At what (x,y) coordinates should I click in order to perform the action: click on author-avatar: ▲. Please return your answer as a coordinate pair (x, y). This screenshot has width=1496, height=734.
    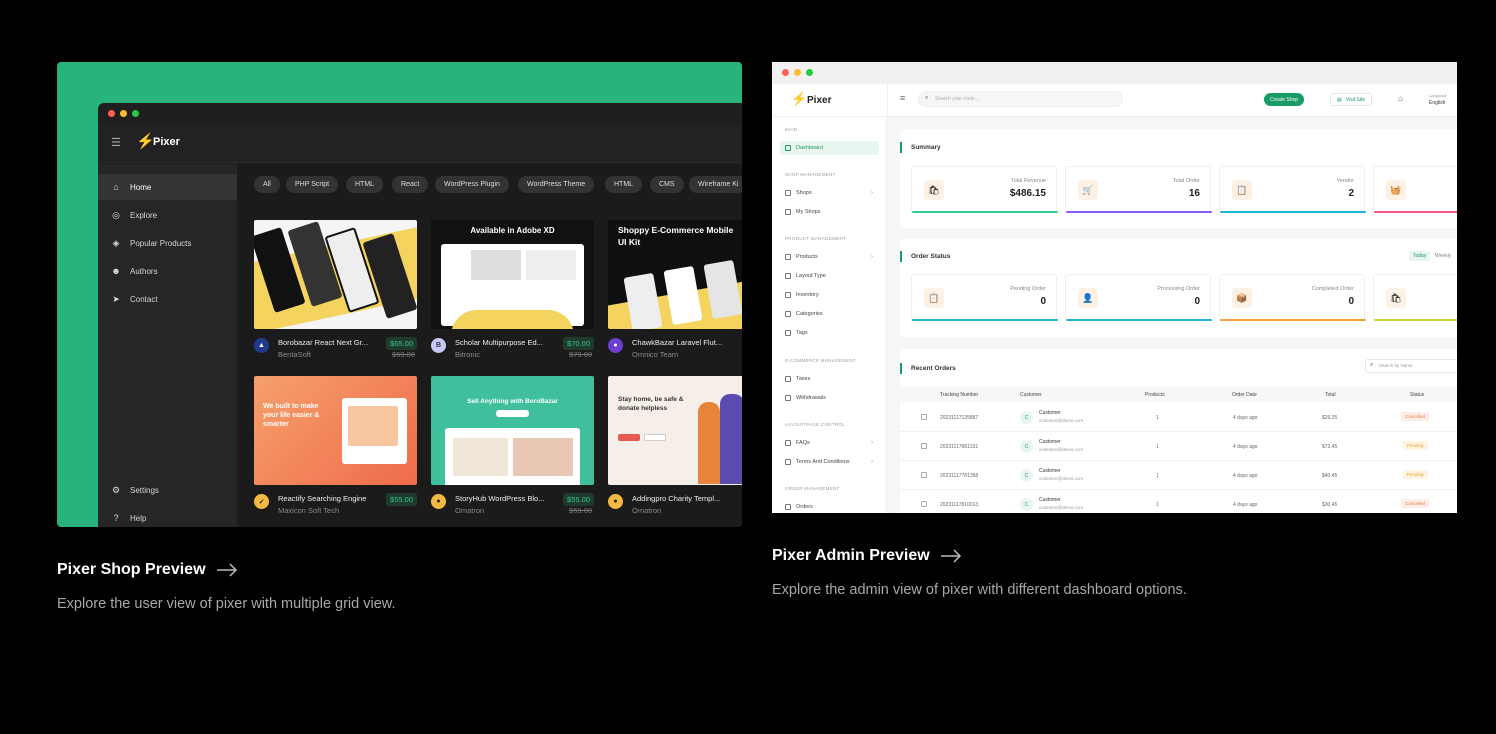
    Looking at the image, I should click on (261, 345).